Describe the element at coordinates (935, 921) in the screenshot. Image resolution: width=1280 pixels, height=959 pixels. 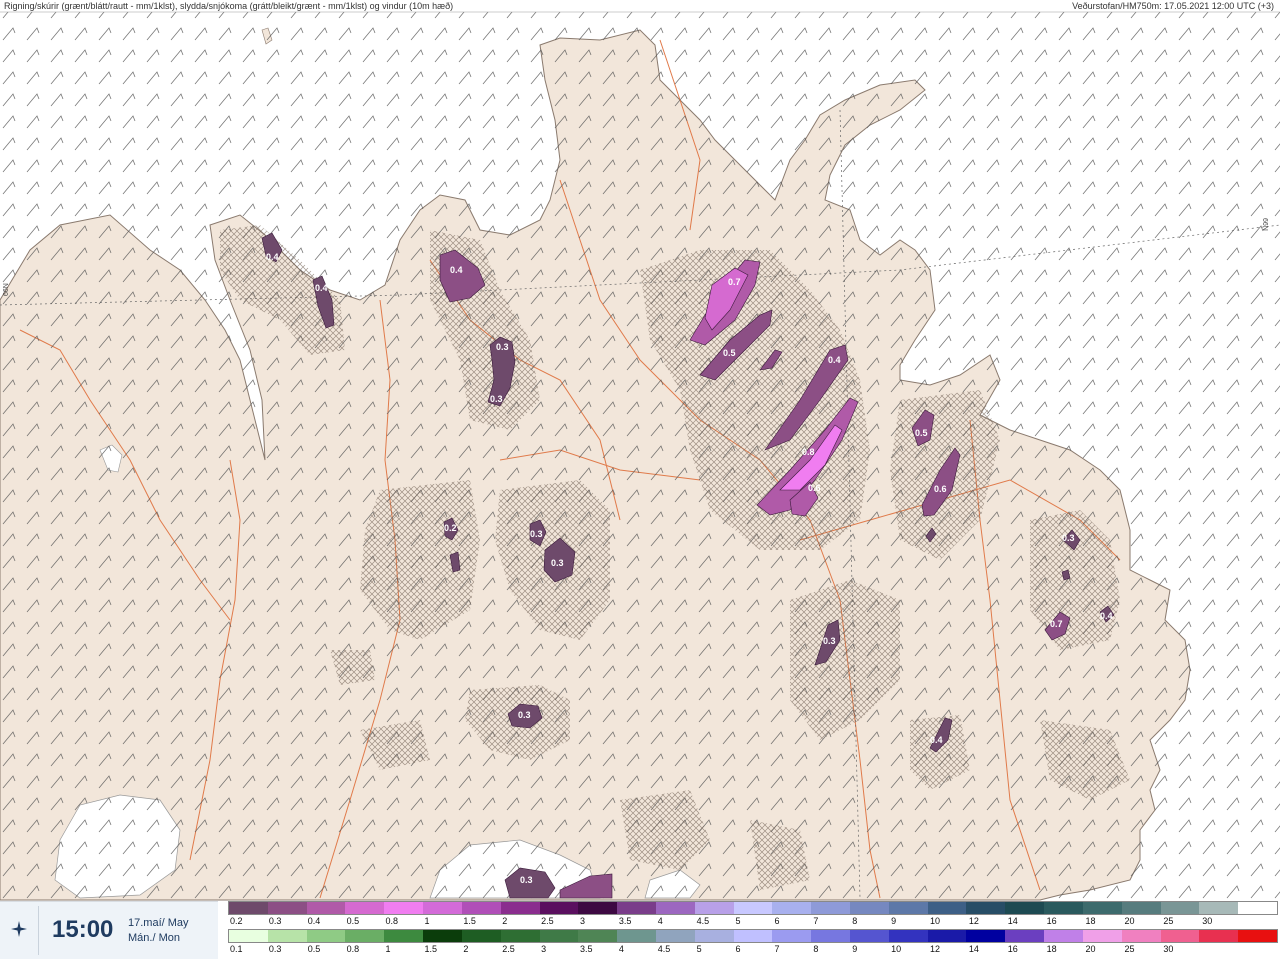
I see `legend-tick: 10` at that location.